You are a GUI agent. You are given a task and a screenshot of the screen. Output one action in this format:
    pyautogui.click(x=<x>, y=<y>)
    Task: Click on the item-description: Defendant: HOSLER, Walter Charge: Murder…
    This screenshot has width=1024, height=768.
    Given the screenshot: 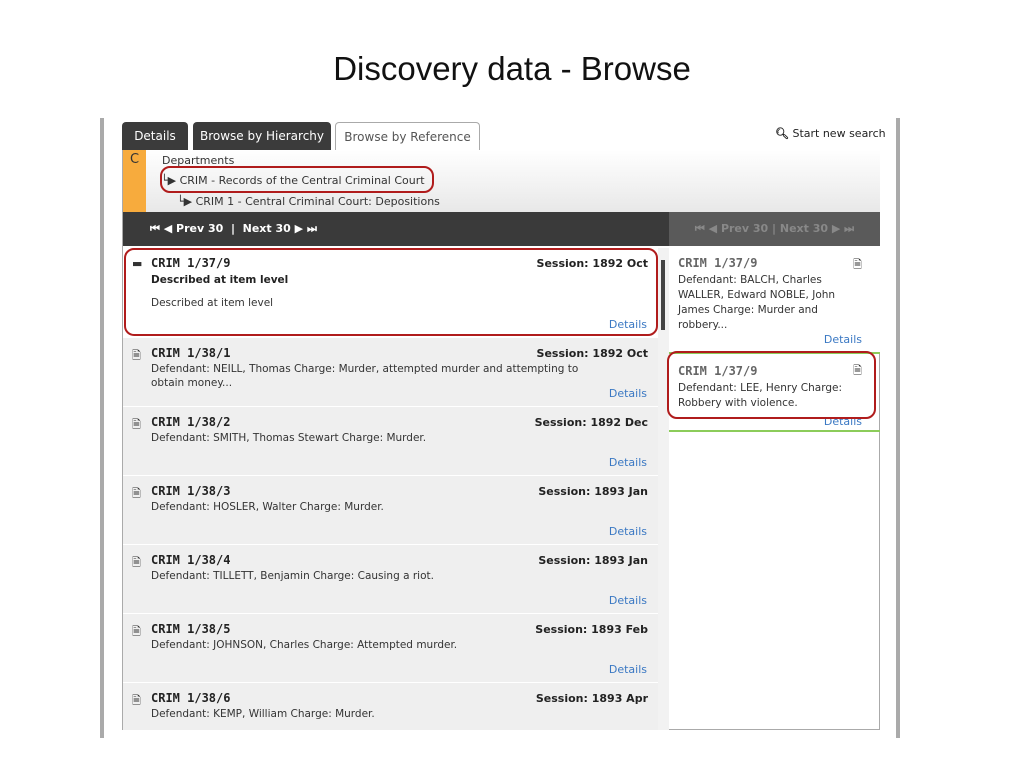 What is the action you would take?
    pyautogui.click(x=267, y=507)
    